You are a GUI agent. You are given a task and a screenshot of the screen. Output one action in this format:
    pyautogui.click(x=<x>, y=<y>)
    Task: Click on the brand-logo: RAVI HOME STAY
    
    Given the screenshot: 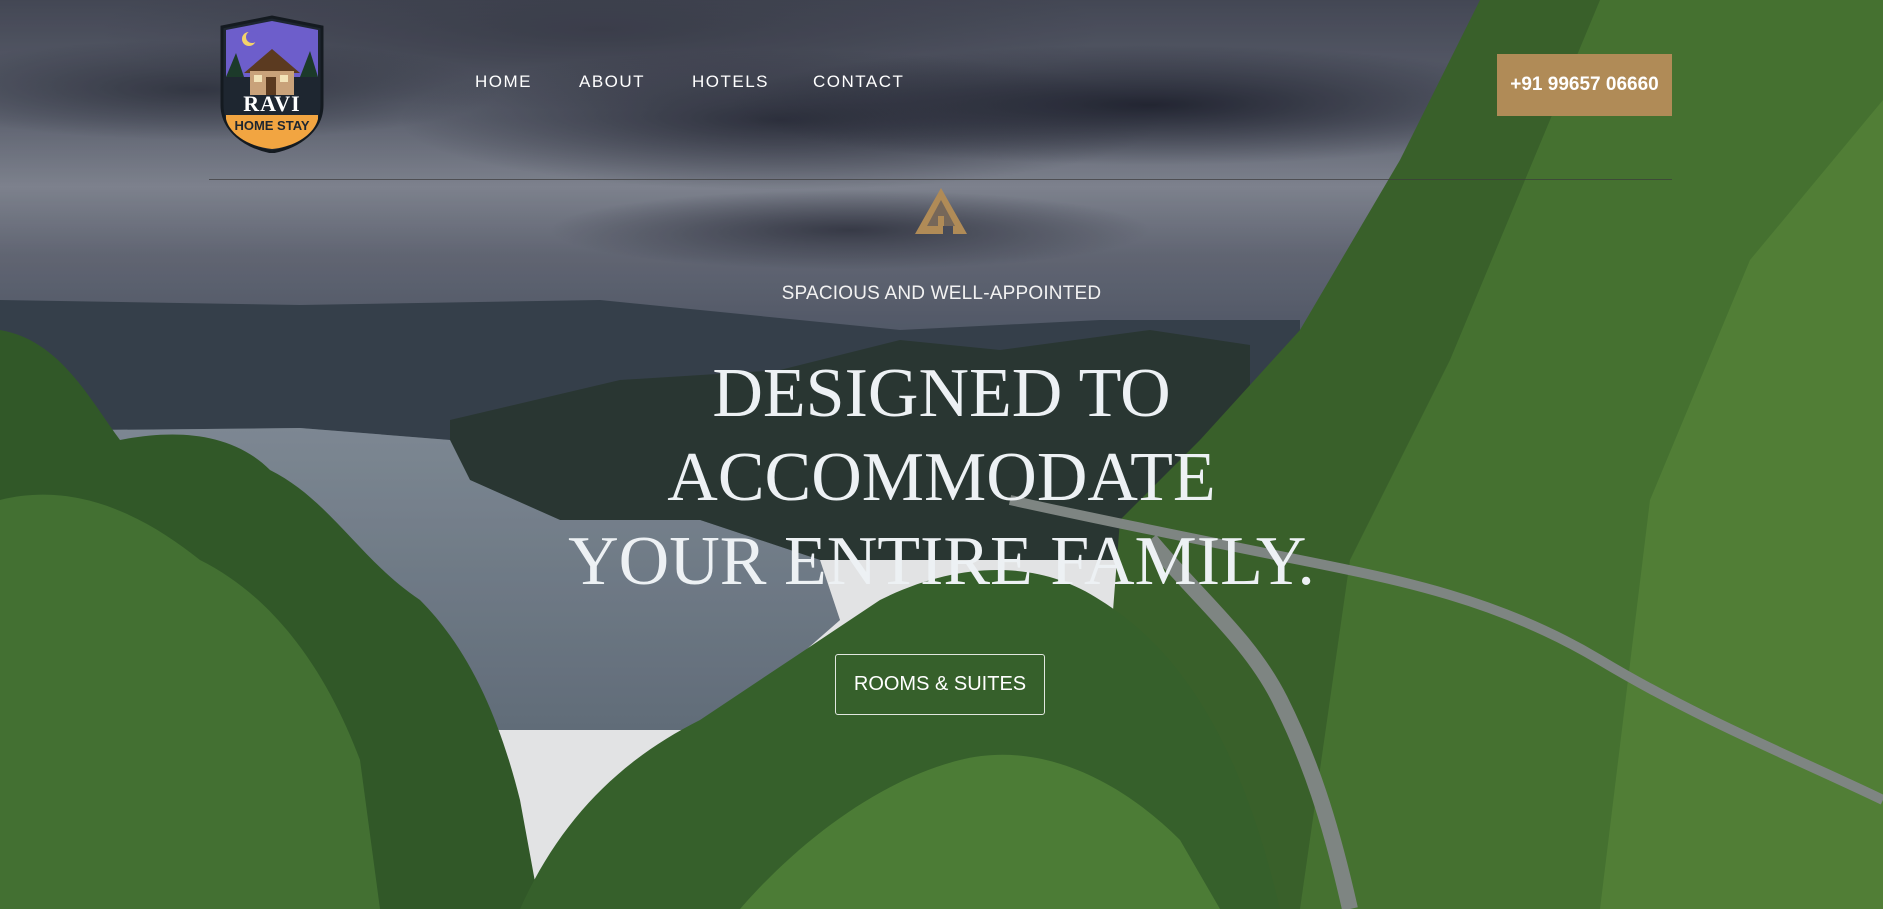 What is the action you would take?
    pyautogui.click(x=272, y=84)
    